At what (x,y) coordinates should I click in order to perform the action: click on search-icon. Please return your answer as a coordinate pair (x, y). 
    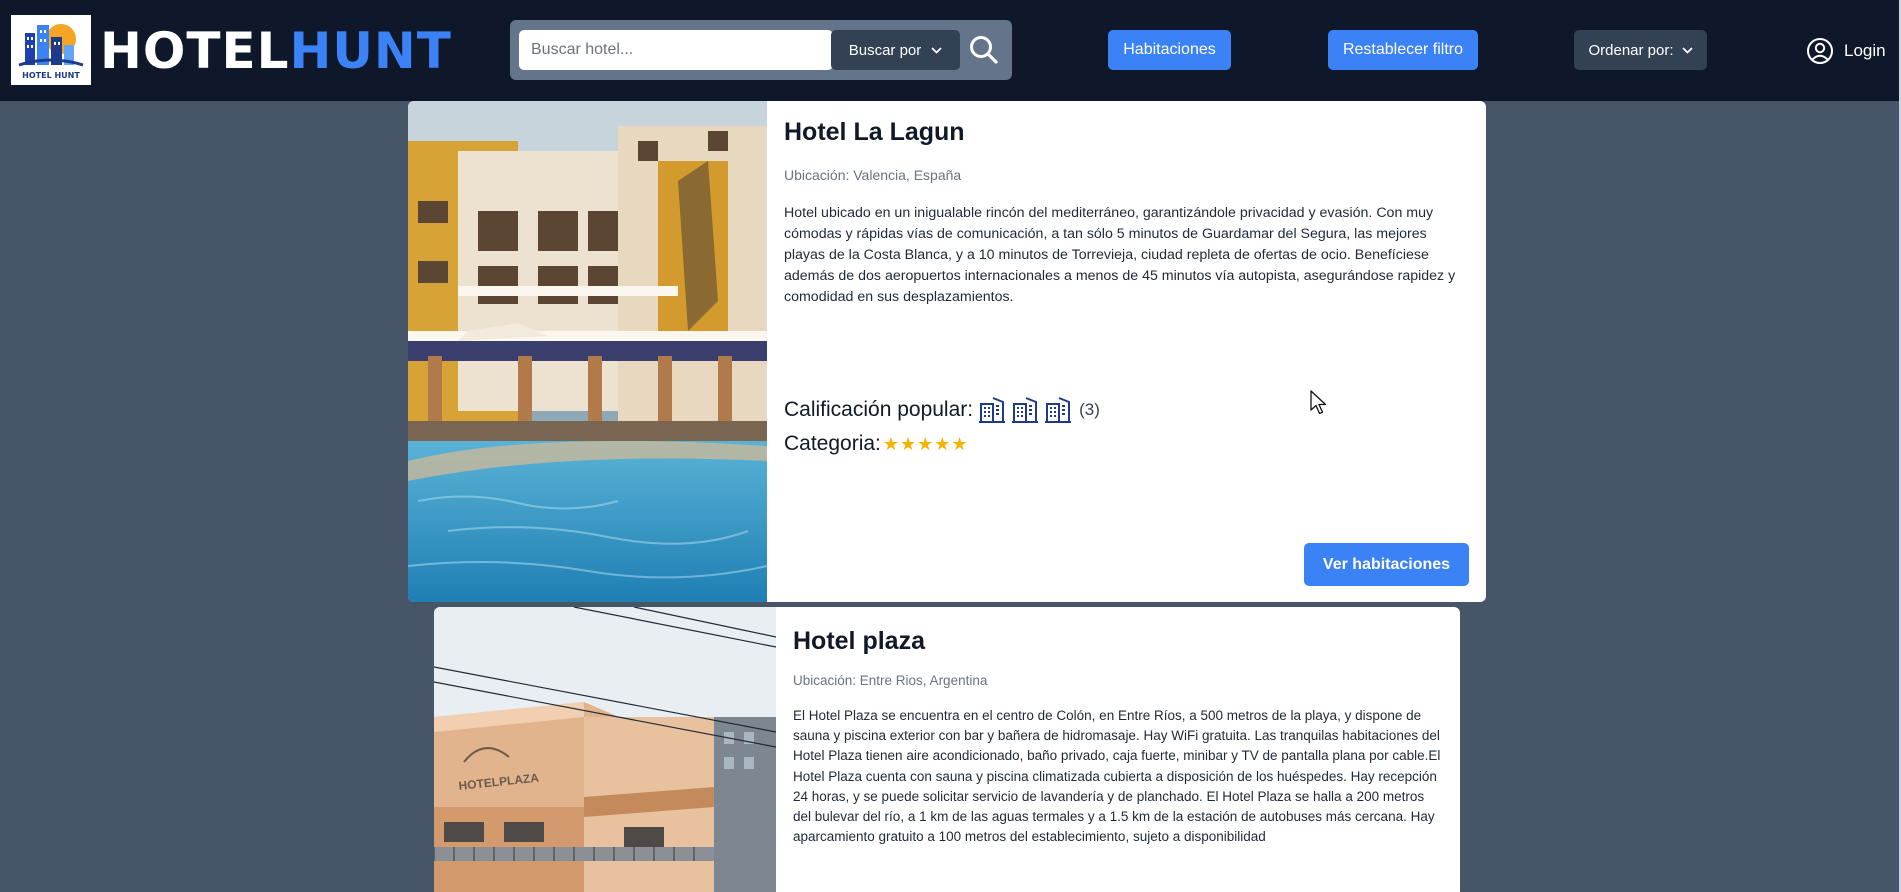
    Looking at the image, I should click on (984, 50).